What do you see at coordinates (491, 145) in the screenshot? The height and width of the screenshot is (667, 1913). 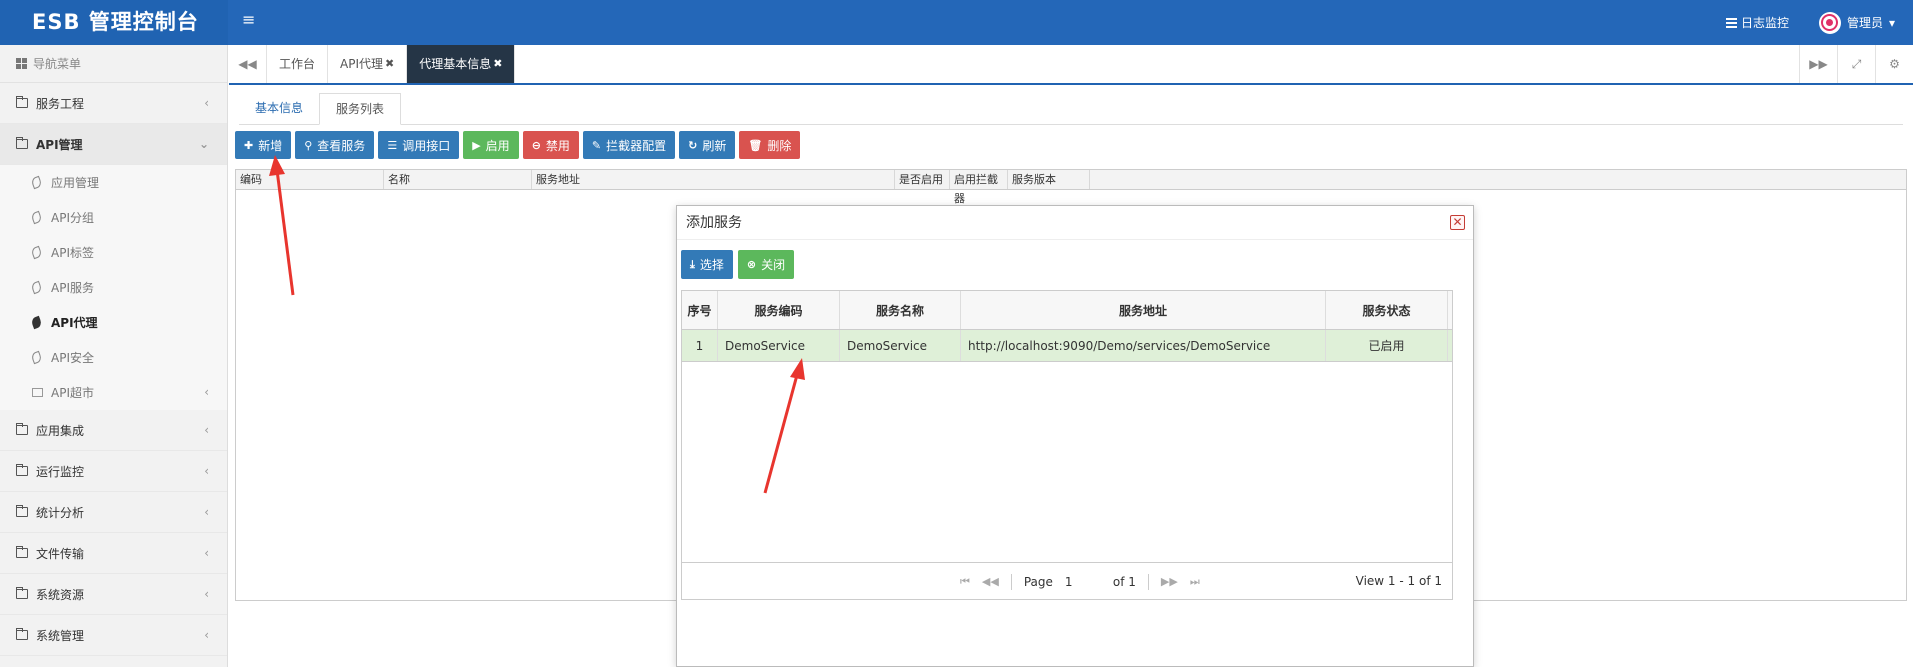 I see `enable-button: ▶ 启用` at bounding box center [491, 145].